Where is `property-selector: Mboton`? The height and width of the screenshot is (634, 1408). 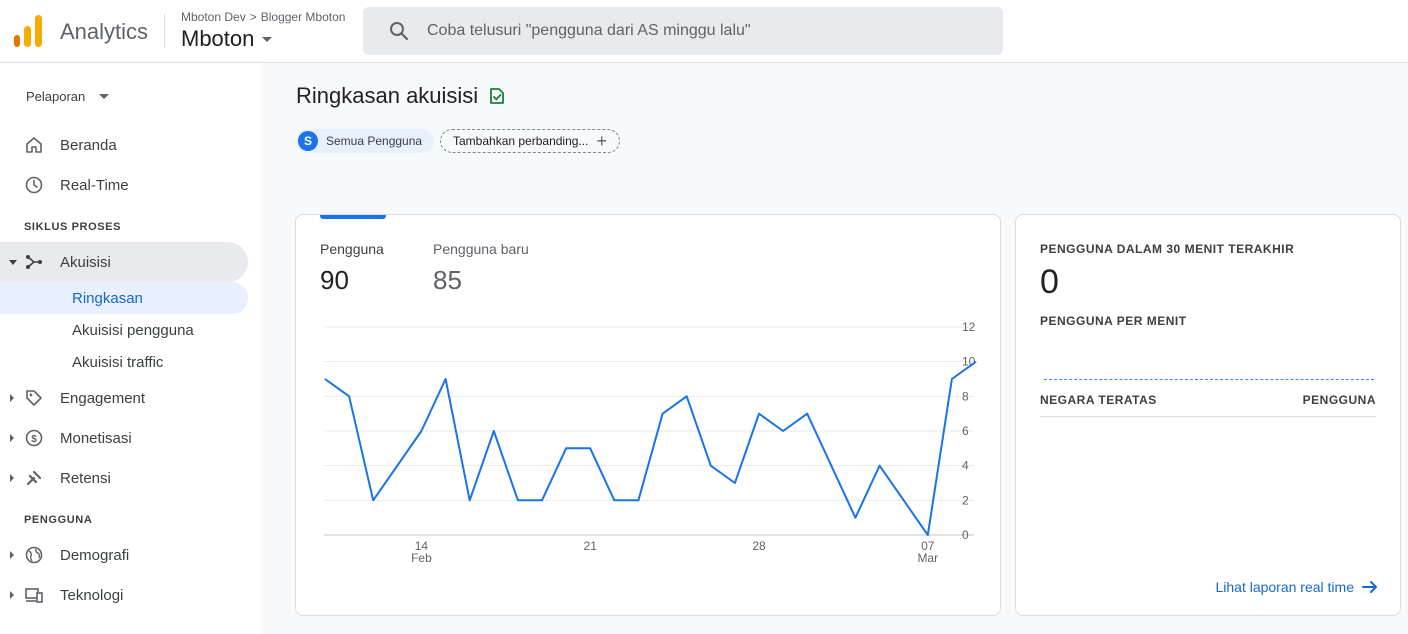
property-selector: Mboton is located at coordinates (227, 39).